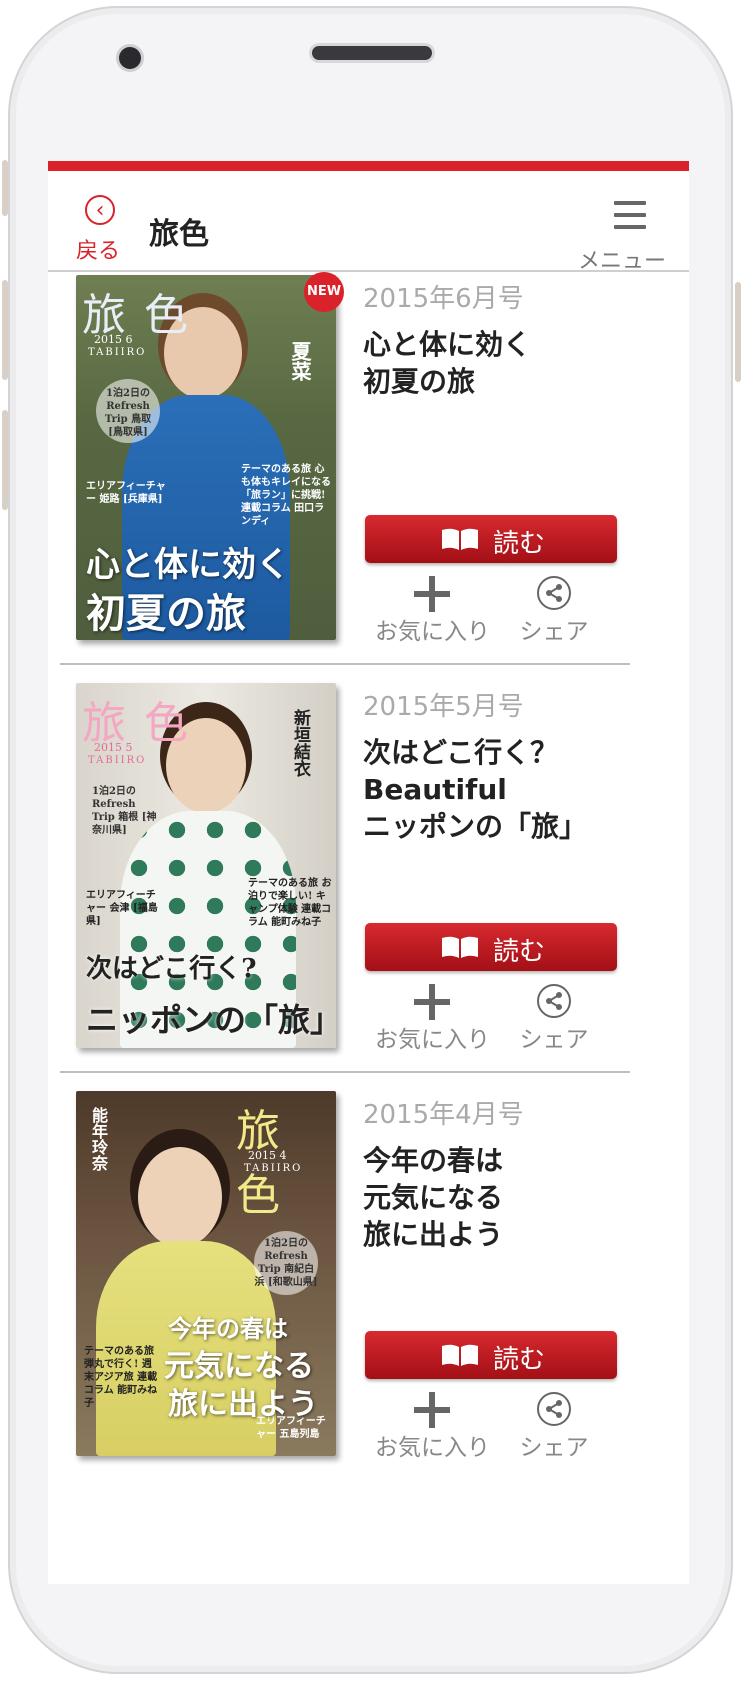  Describe the element at coordinates (433, 1160) in the screenshot. I see `issue-title-line: 今年の春は` at that location.